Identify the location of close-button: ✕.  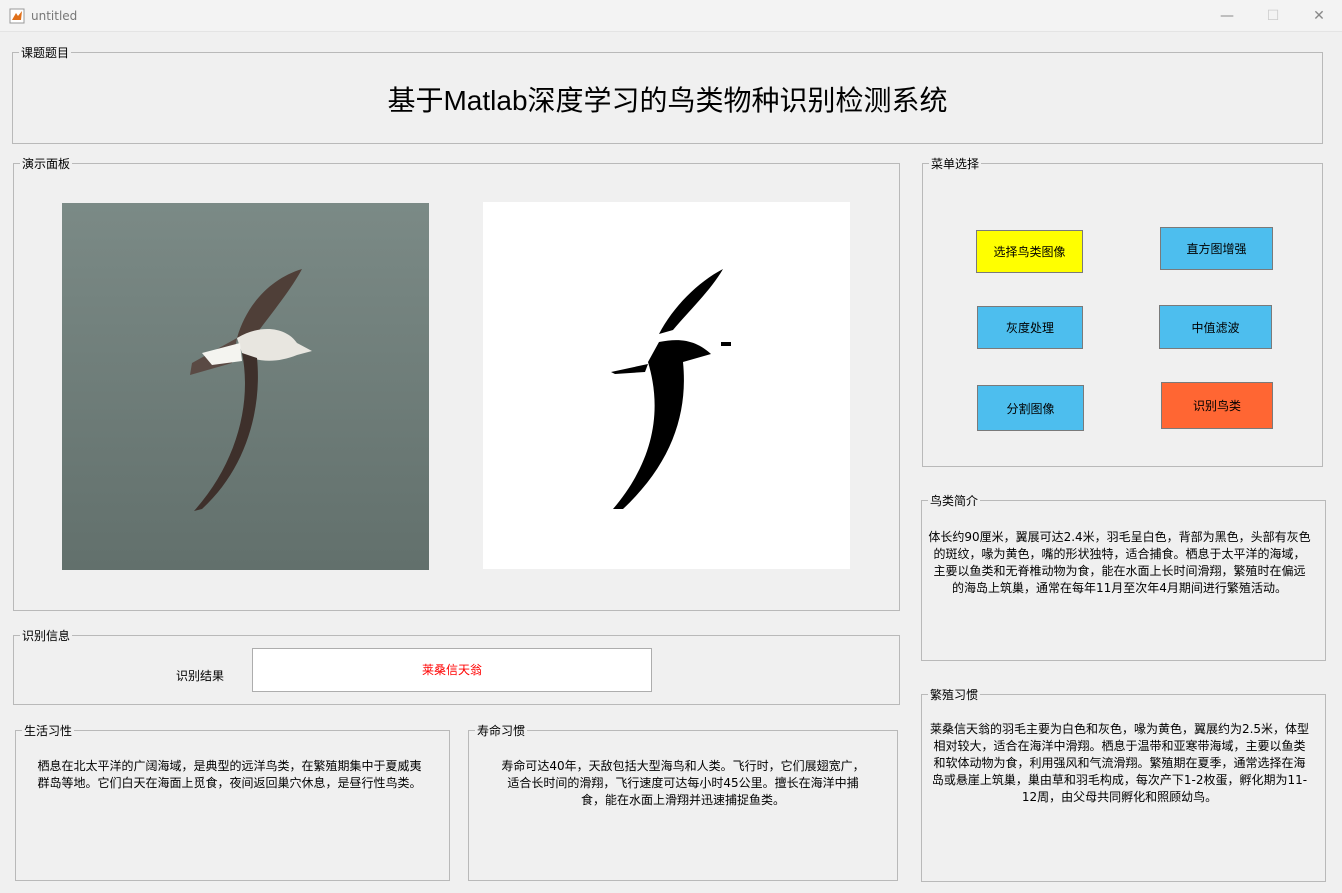
(1319, 16).